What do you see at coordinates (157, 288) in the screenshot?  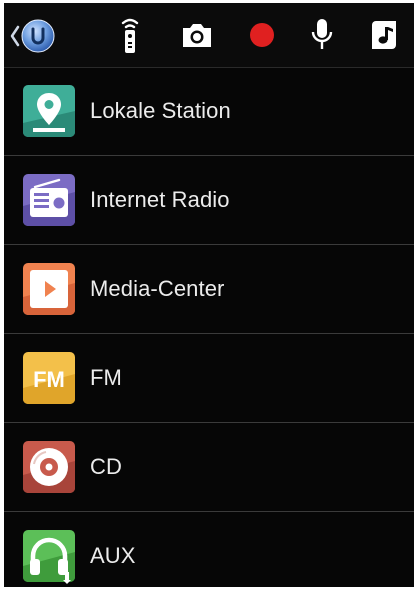 I see `source-item-label: Media-Center` at bounding box center [157, 288].